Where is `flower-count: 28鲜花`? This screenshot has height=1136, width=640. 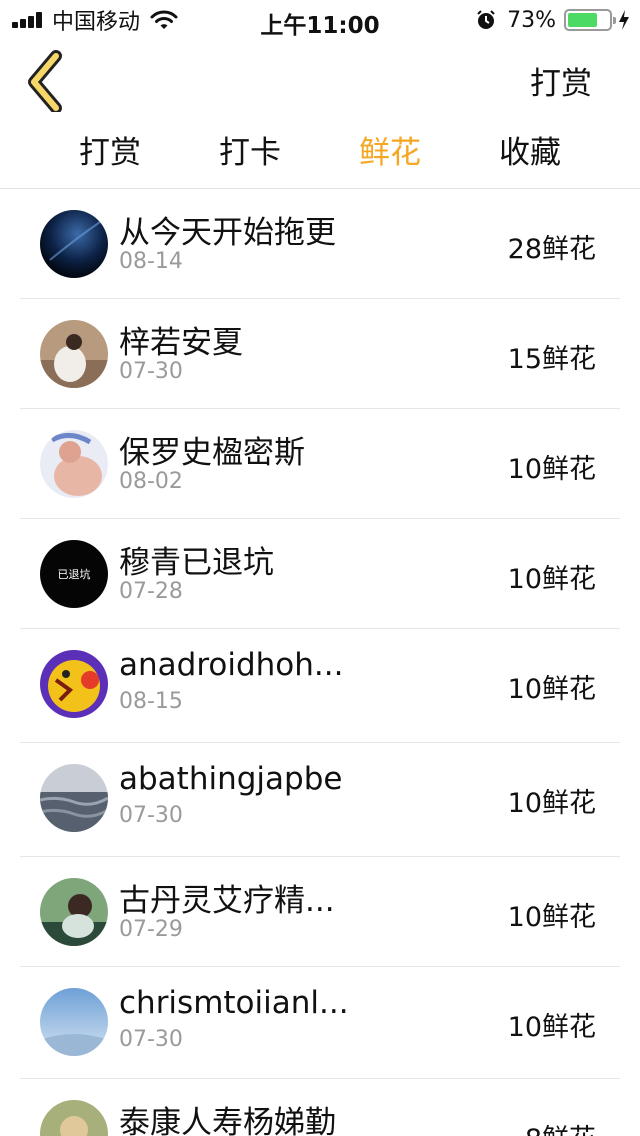
flower-count: 28鲜花 is located at coordinates (551, 249).